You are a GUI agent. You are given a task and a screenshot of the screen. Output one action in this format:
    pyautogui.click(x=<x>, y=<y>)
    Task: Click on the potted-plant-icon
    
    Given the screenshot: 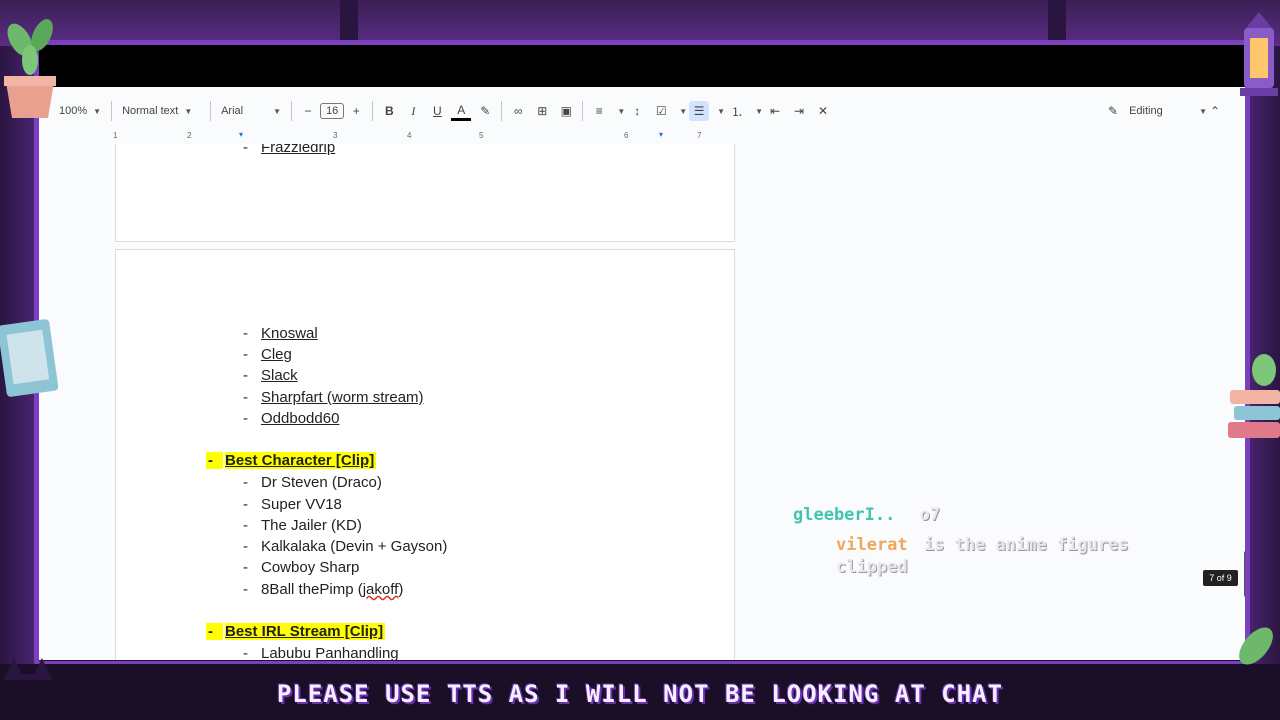 What is the action you would take?
    pyautogui.click(x=30, y=68)
    